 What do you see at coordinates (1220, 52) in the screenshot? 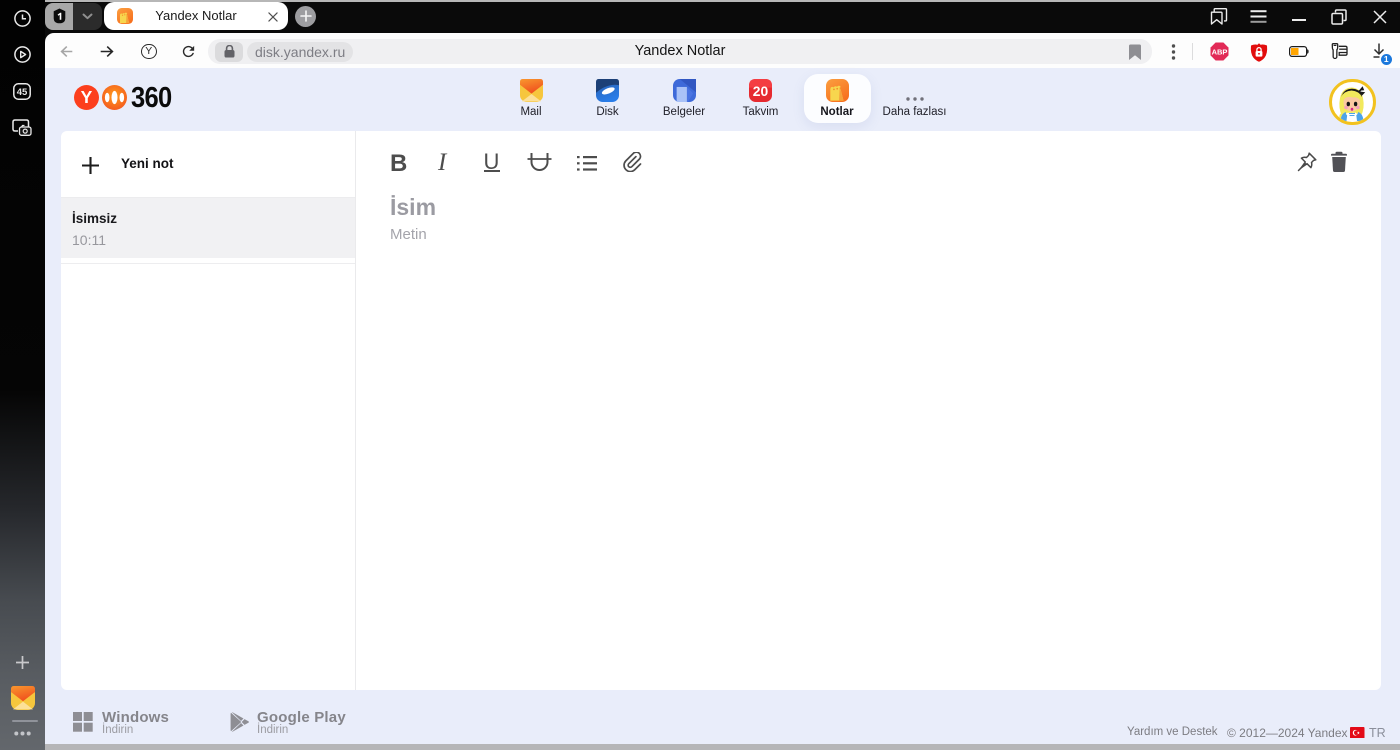
I see `svg-text: ABP` at bounding box center [1220, 52].